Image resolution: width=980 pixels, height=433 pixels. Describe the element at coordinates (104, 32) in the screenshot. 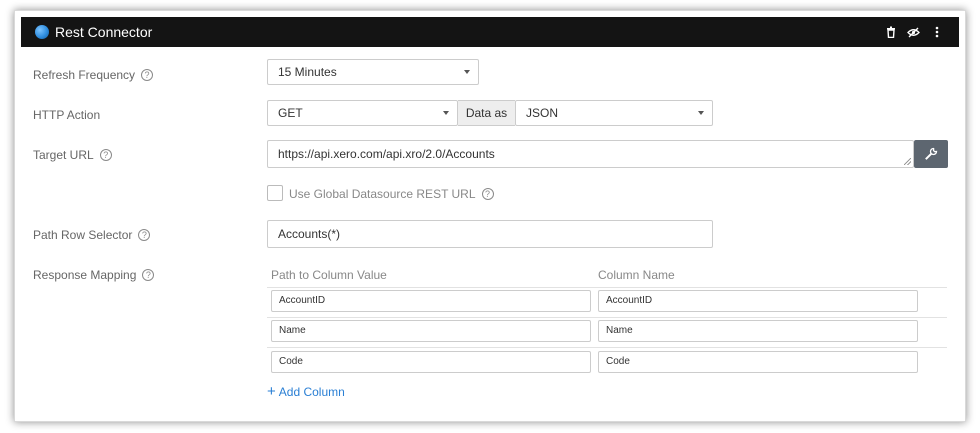

I see `window-title: Rest Connector` at that location.